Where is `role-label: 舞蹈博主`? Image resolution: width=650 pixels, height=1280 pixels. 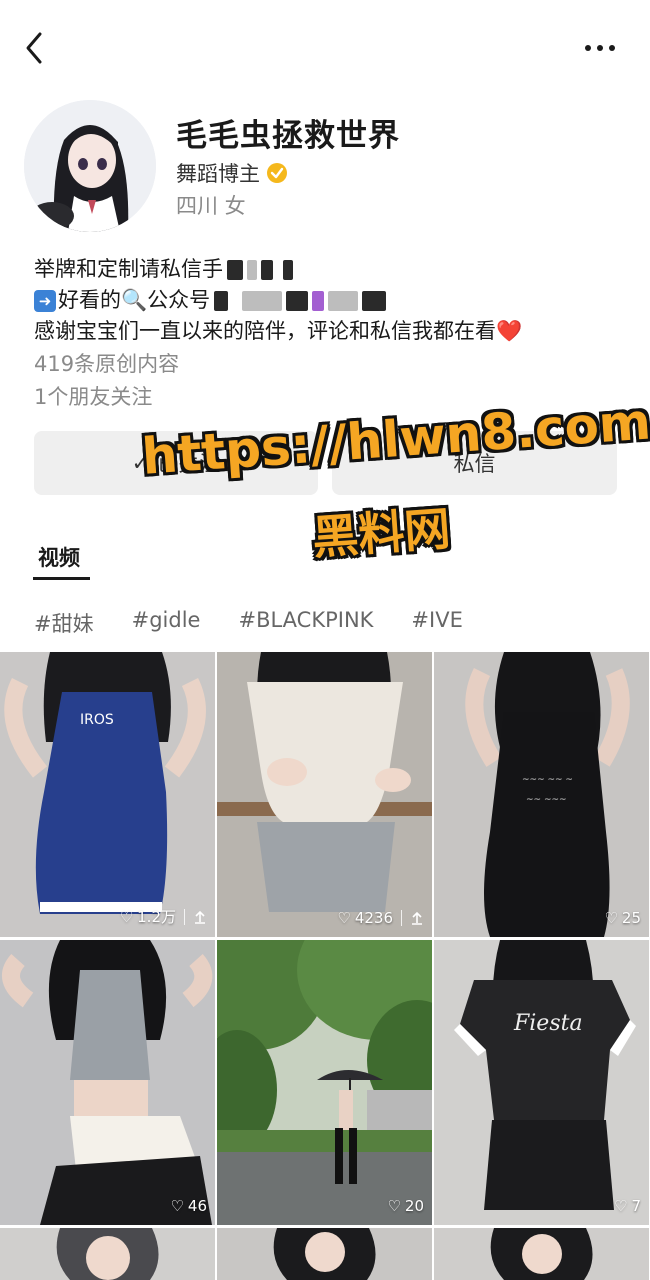 role-label: 舞蹈博主 is located at coordinates (218, 174).